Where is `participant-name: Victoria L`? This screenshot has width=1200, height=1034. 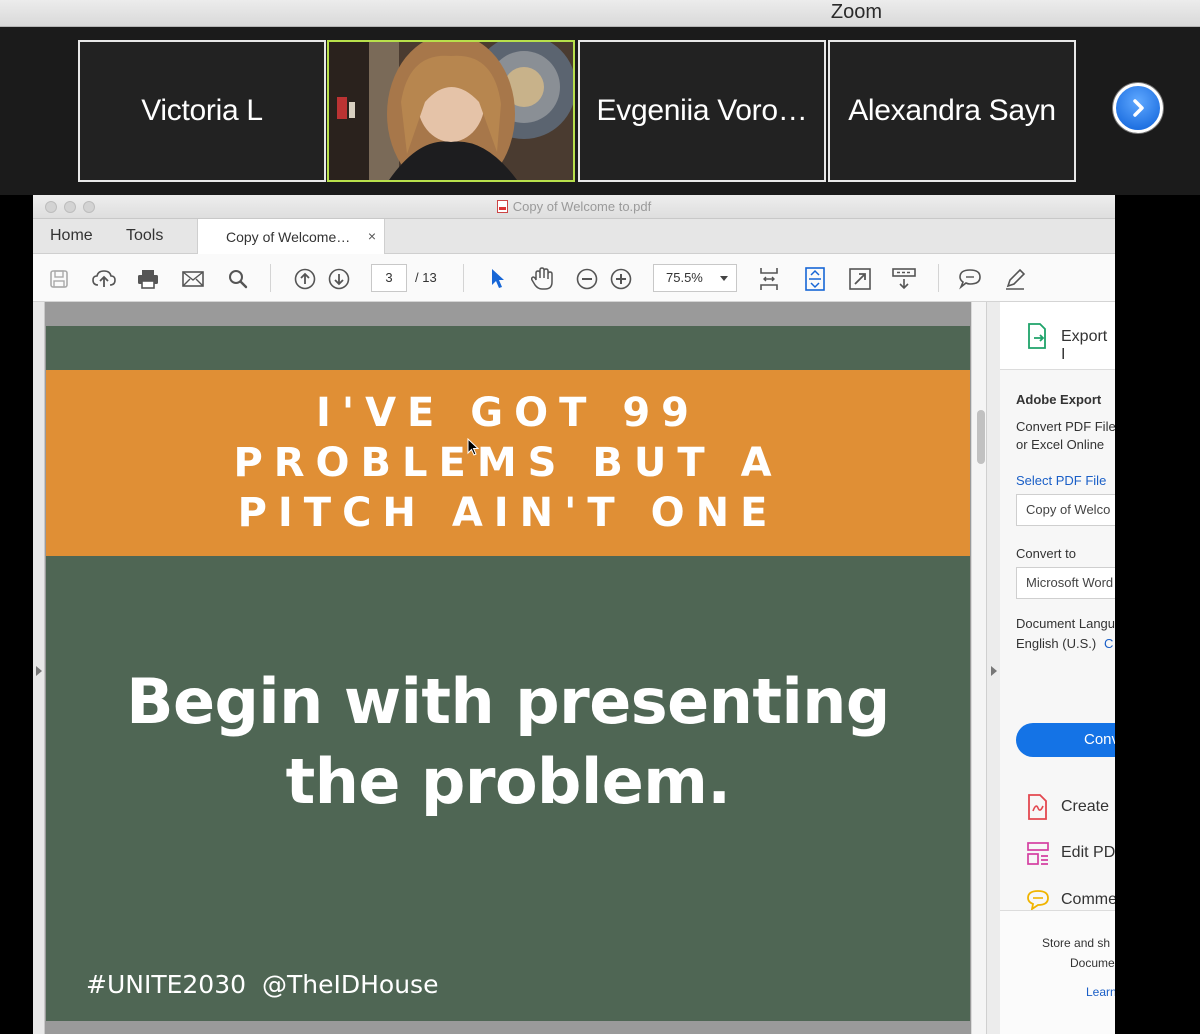 participant-name: Victoria L is located at coordinates (202, 110).